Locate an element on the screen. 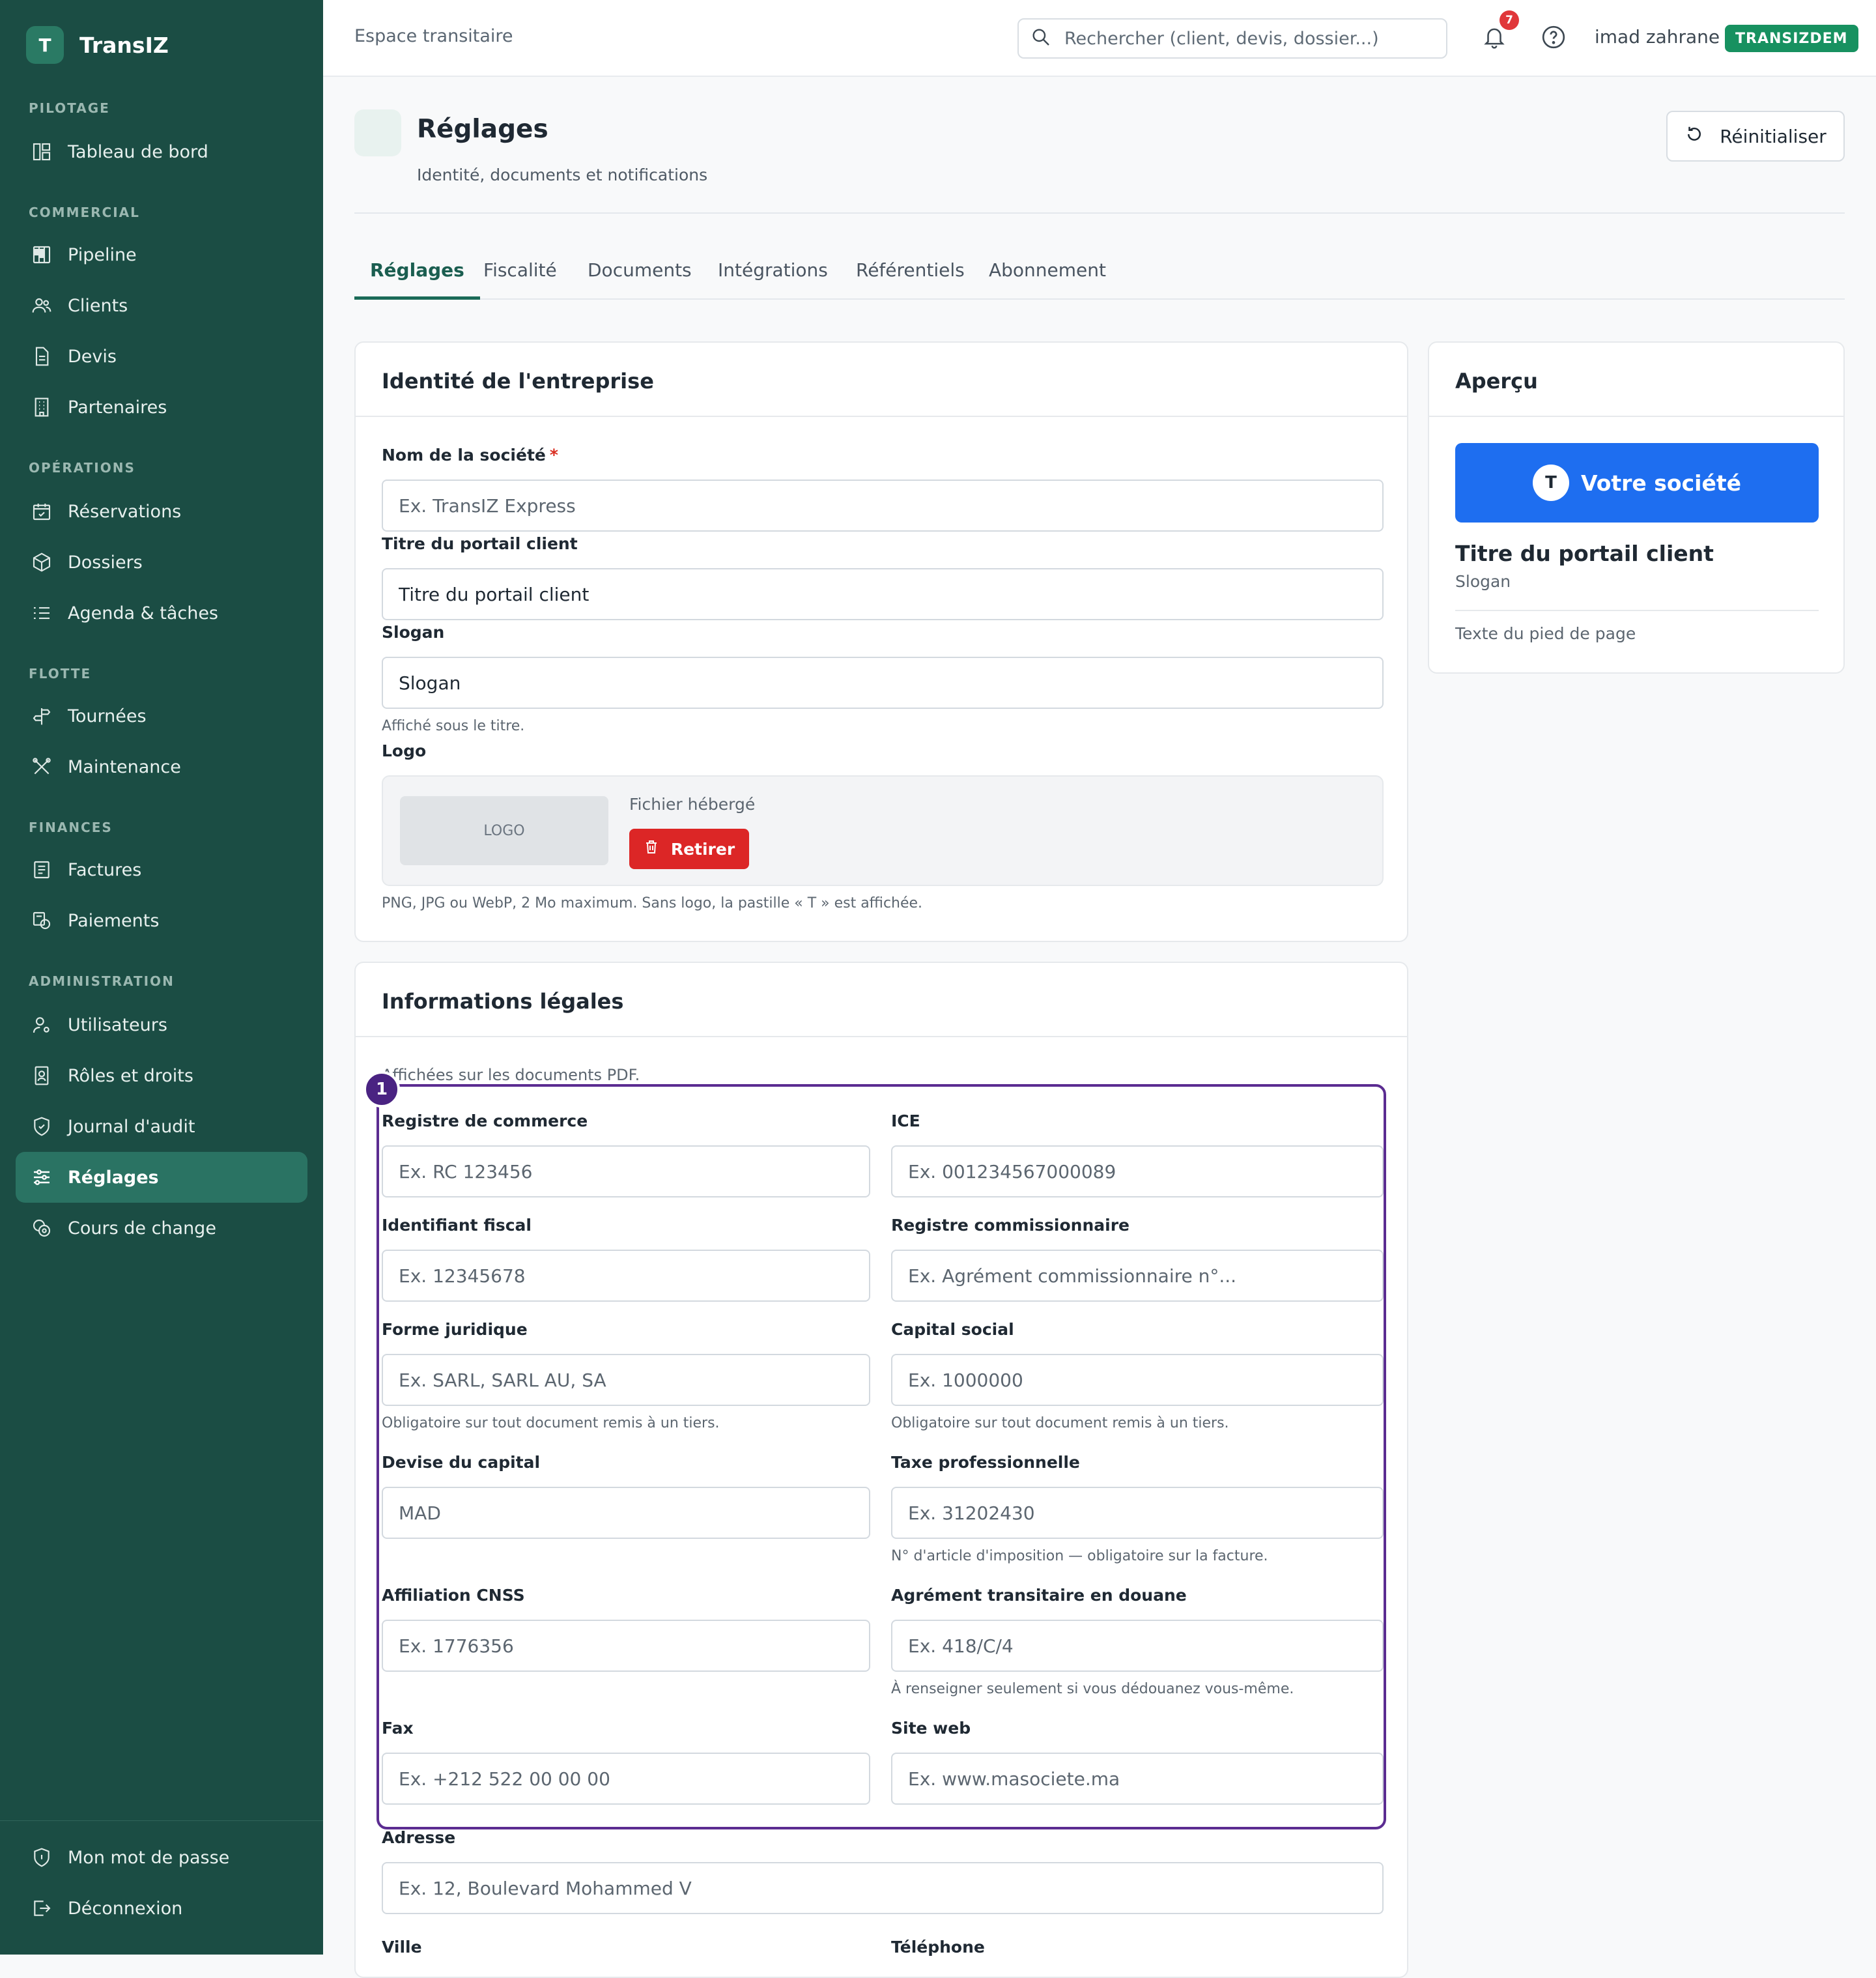 This screenshot has width=1876, height=1978. sidebar-item-deconnexion: Déconnexion is located at coordinates (161, 1908).